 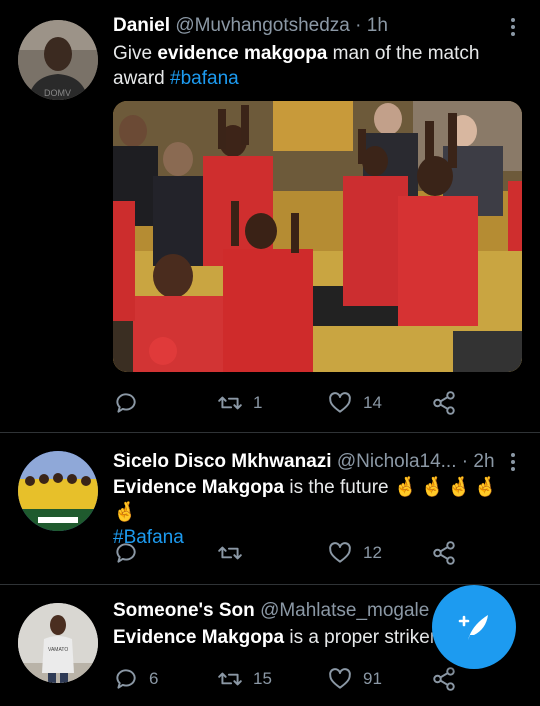 I want to click on tweet-header: Someone's Son @Mahlatse_mogale ·, so click(x=271, y=611).